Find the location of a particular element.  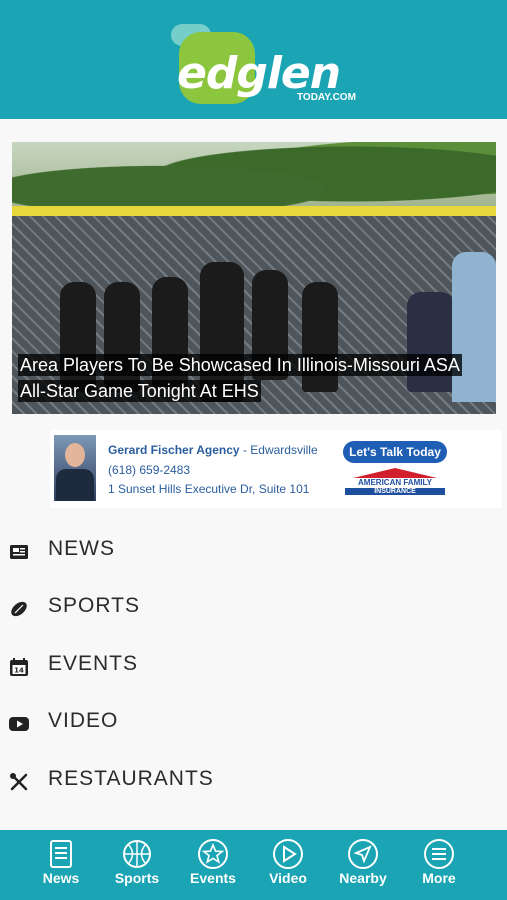

menu-item-label: RESTAURANTS is located at coordinates (131, 778).